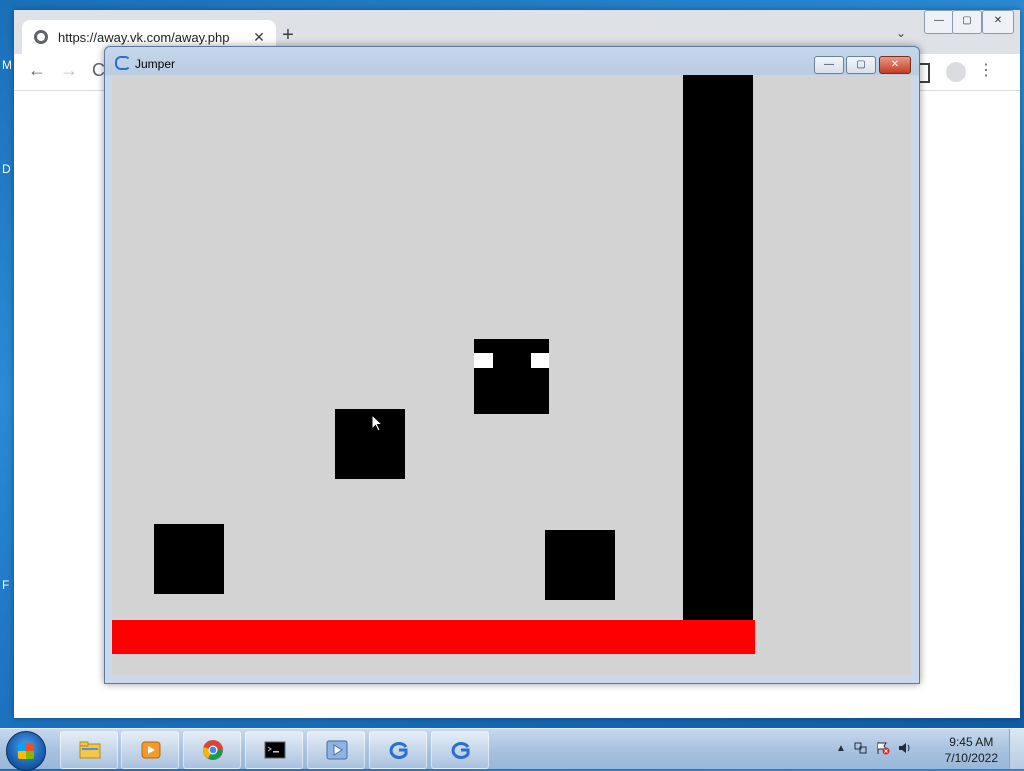 This screenshot has height=771, width=1024. I want to click on player-character, so click(511, 376).